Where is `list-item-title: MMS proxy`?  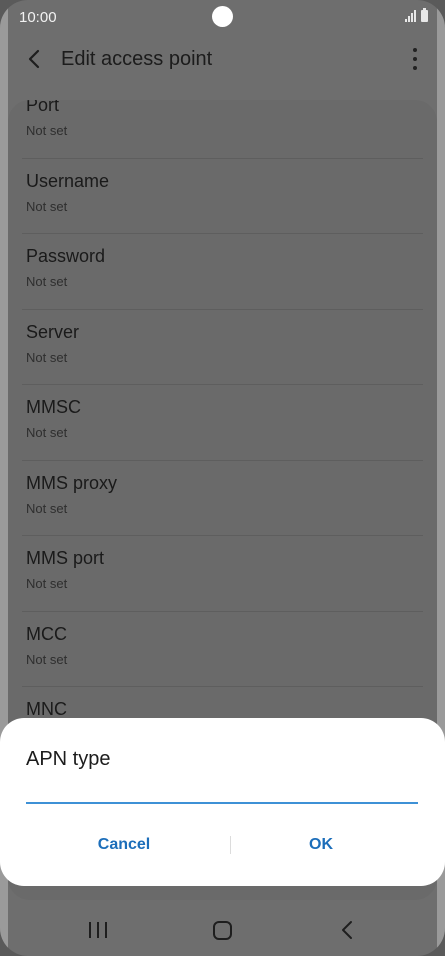 list-item-title: MMS proxy is located at coordinates (72, 482).